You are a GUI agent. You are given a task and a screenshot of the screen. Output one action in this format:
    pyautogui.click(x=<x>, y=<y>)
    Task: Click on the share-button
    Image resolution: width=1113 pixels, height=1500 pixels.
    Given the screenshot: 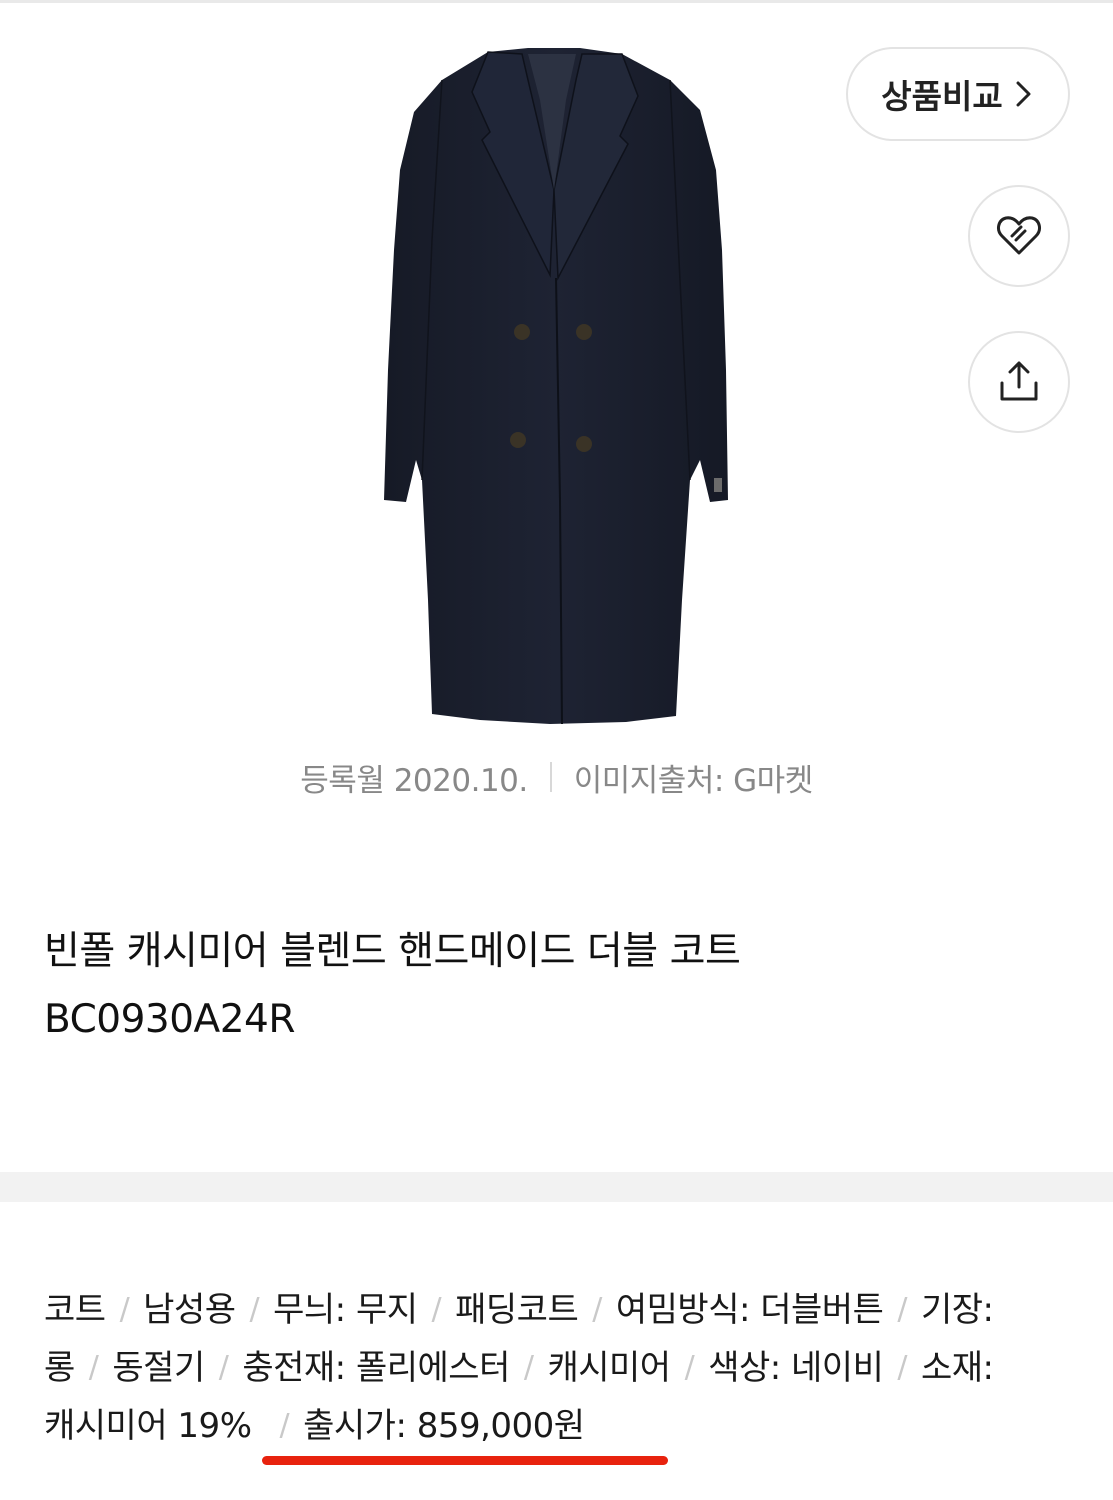 What is the action you would take?
    pyautogui.click(x=1019, y=382)
    